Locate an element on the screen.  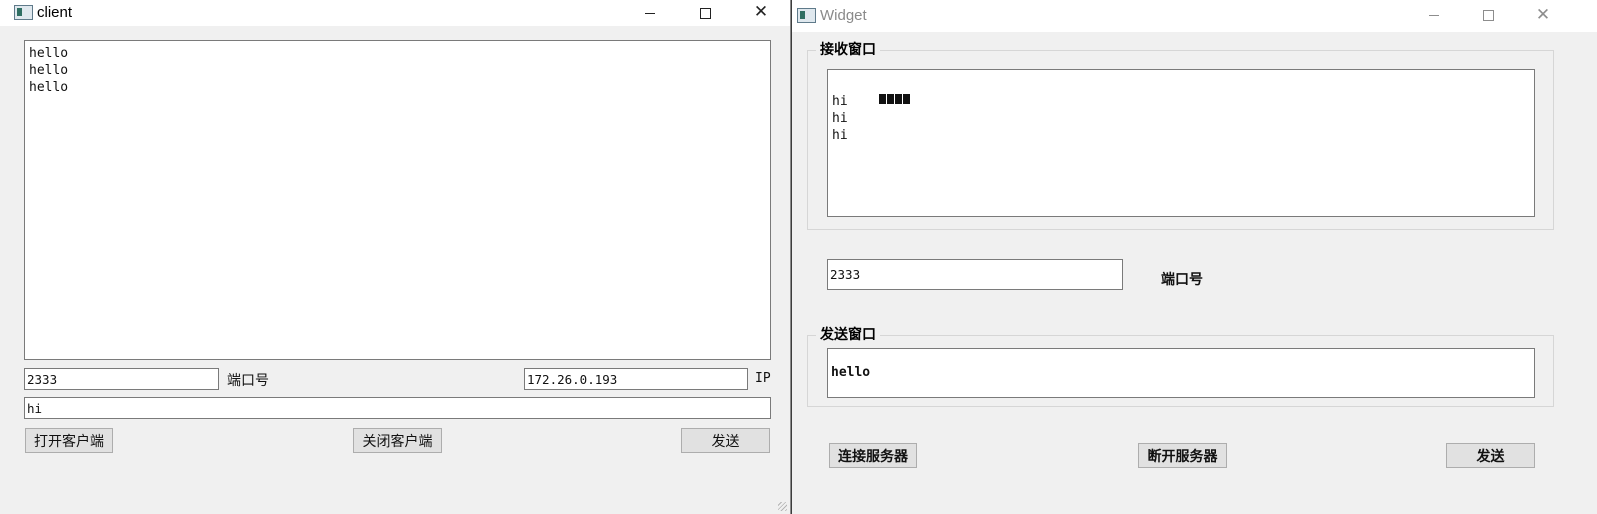
widget-send-textbox: hello is located at coordinates (1181, 373).